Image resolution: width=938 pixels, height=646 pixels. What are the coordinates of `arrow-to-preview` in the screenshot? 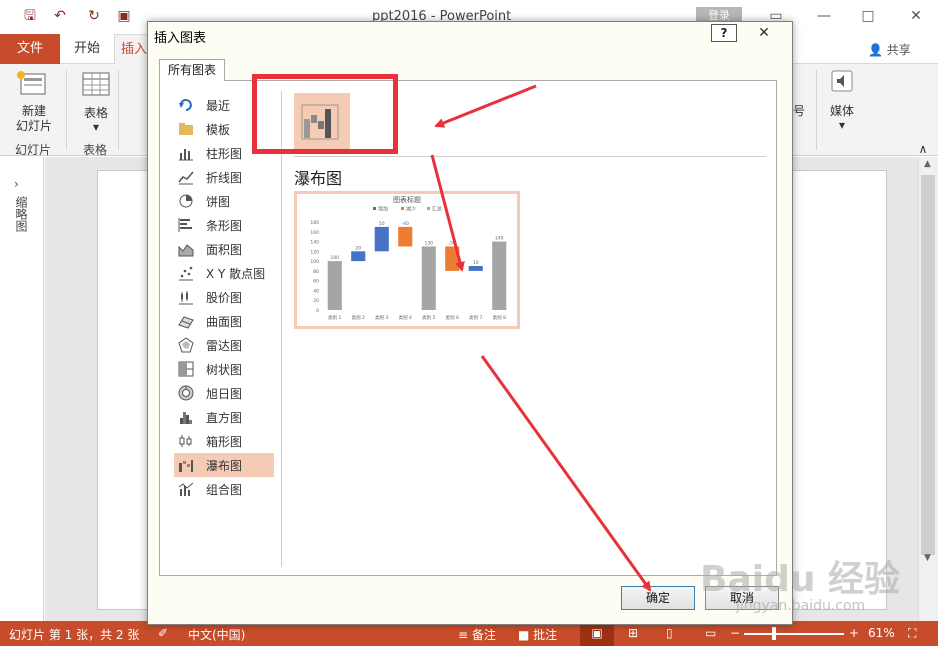 It's located at (447, 213).